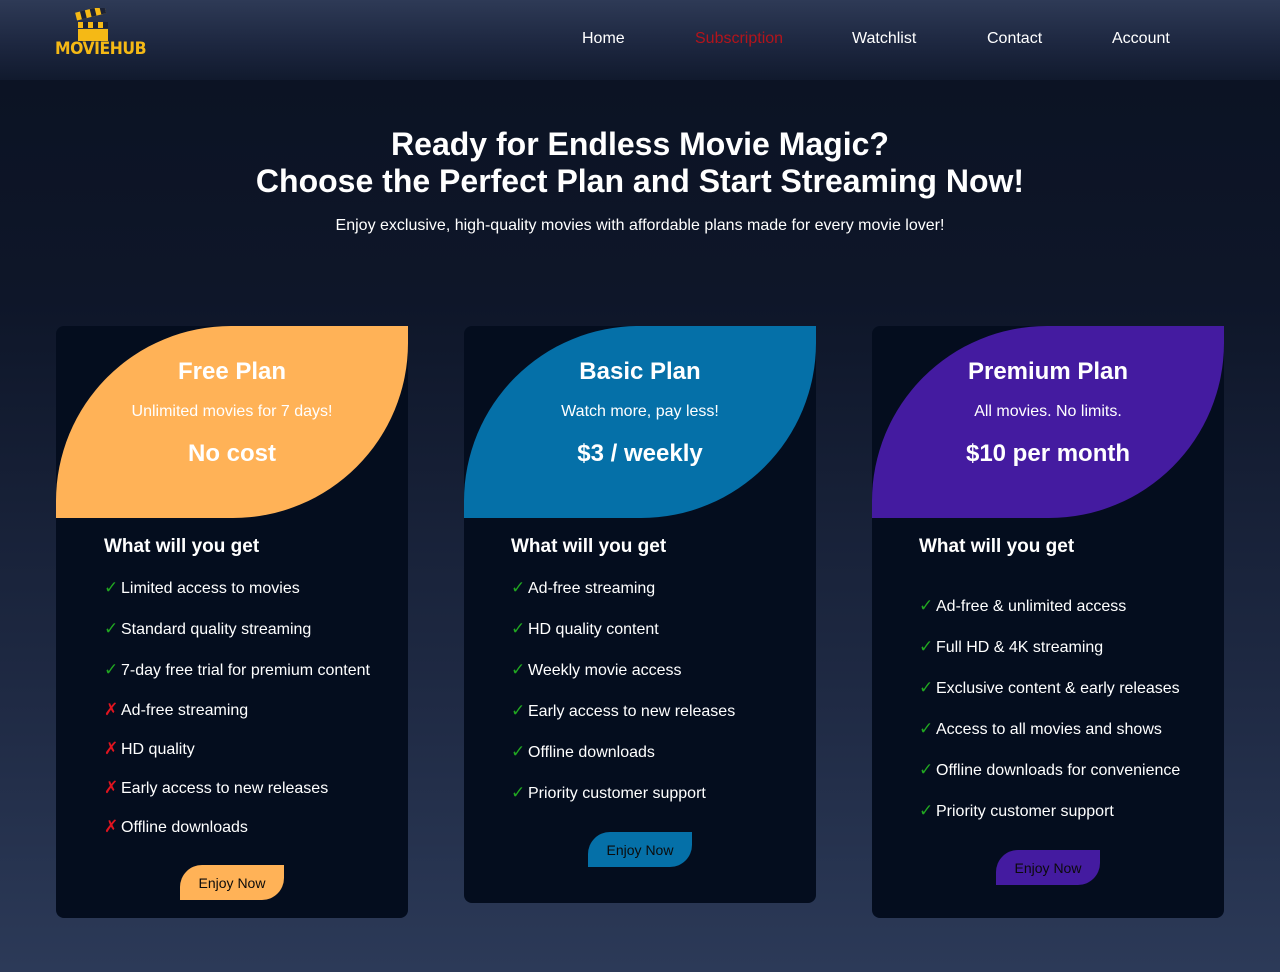 This screenshot has width=1280, height=972. I want to click on feature-text: Offline downloads for convenience, so click(1058, 770).